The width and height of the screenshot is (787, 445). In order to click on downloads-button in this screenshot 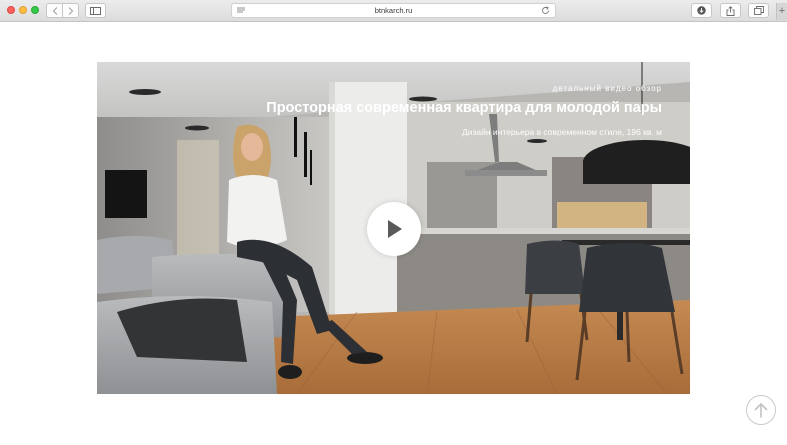, I will do `click(701, 10)`.